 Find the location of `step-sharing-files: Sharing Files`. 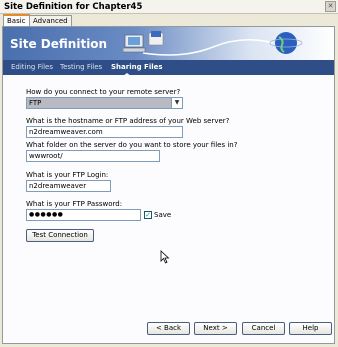

step-sharing-files: Sharing Files is located at coordinates (137, 69).